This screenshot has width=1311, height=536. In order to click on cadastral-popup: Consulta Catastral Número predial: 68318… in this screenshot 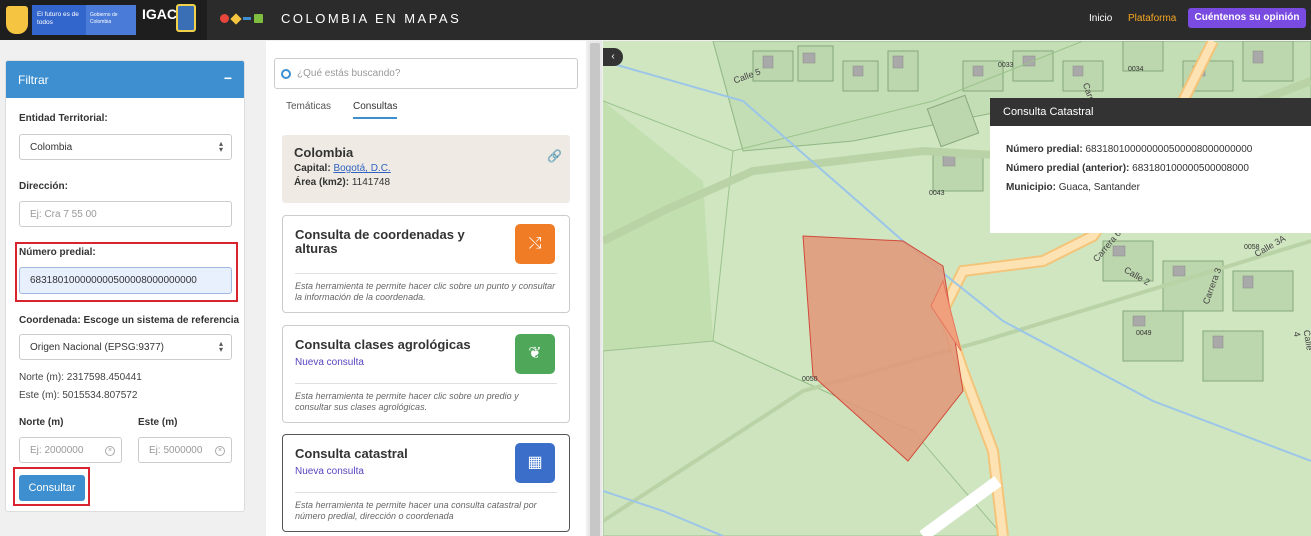, I will do `click(1150, 165)`.